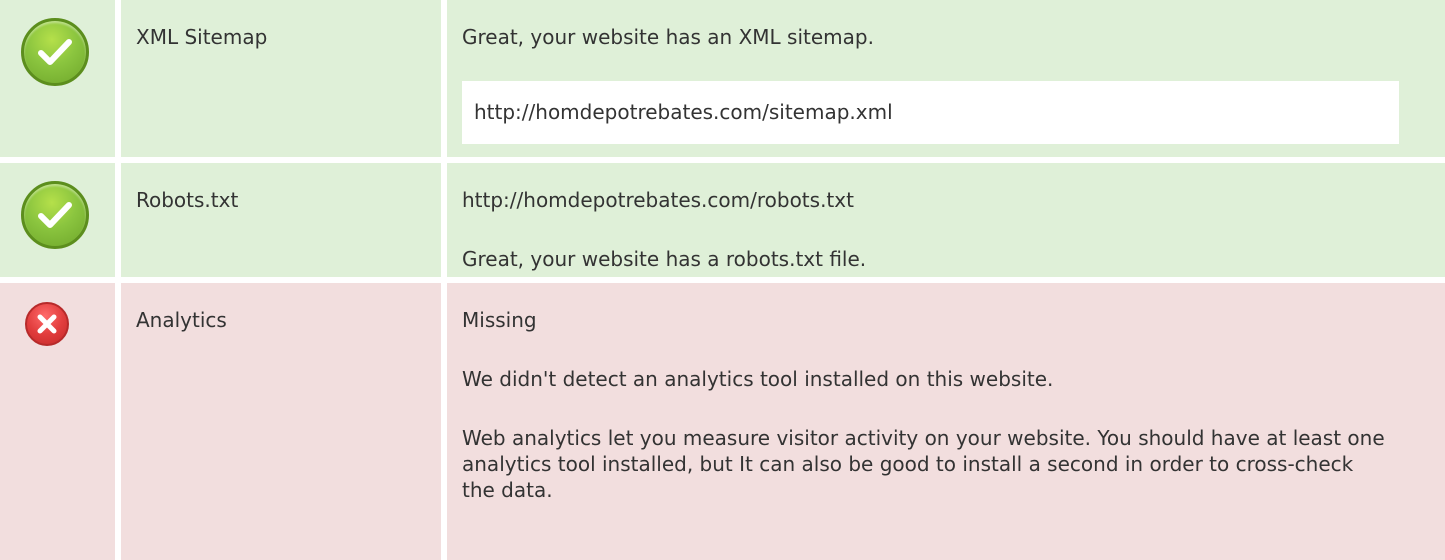 This screenshot has height=560, width=1445. Describe the element at coordinates (181, 320) in the screenshot. I see `check-name: Analytics` at that location.